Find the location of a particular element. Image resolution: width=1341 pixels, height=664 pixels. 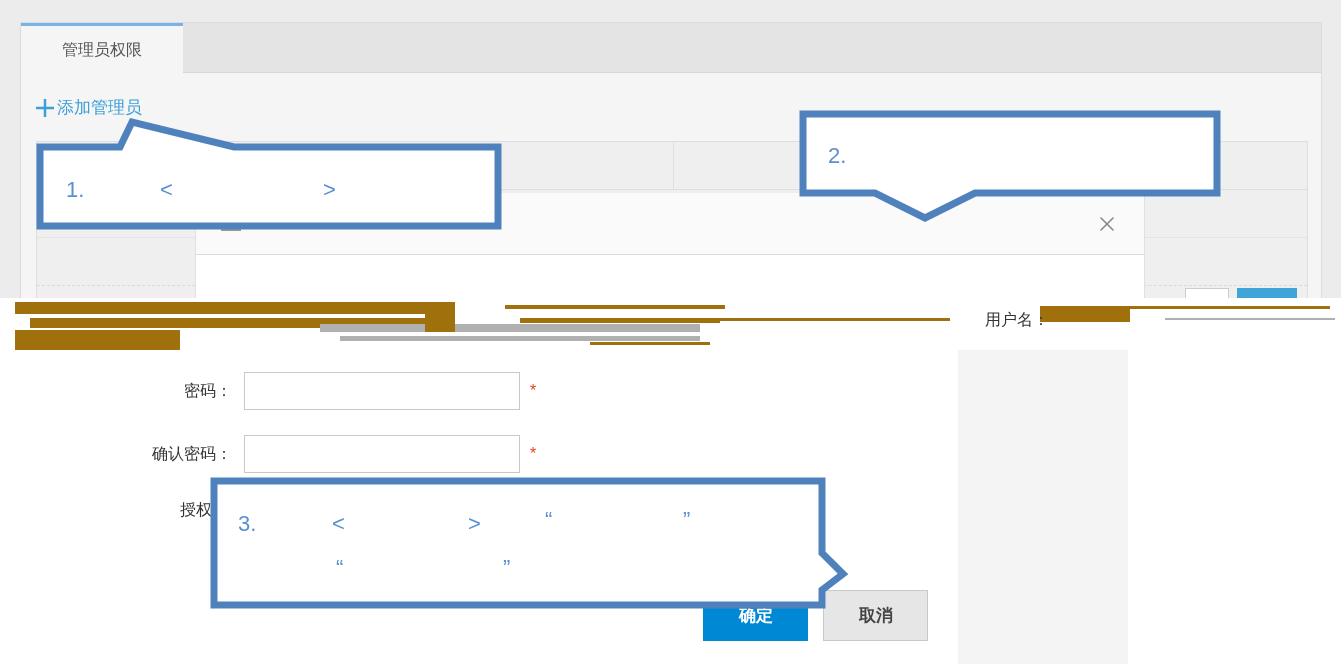

tab: 管理员权限 is located at coordinates (102, 48).